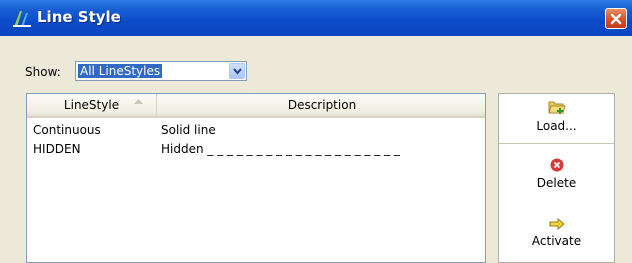 The image size is (632, 263). Describe the element at coordinates (556, 183) in the screenshot. I see `delete-label: Delete` at that location.